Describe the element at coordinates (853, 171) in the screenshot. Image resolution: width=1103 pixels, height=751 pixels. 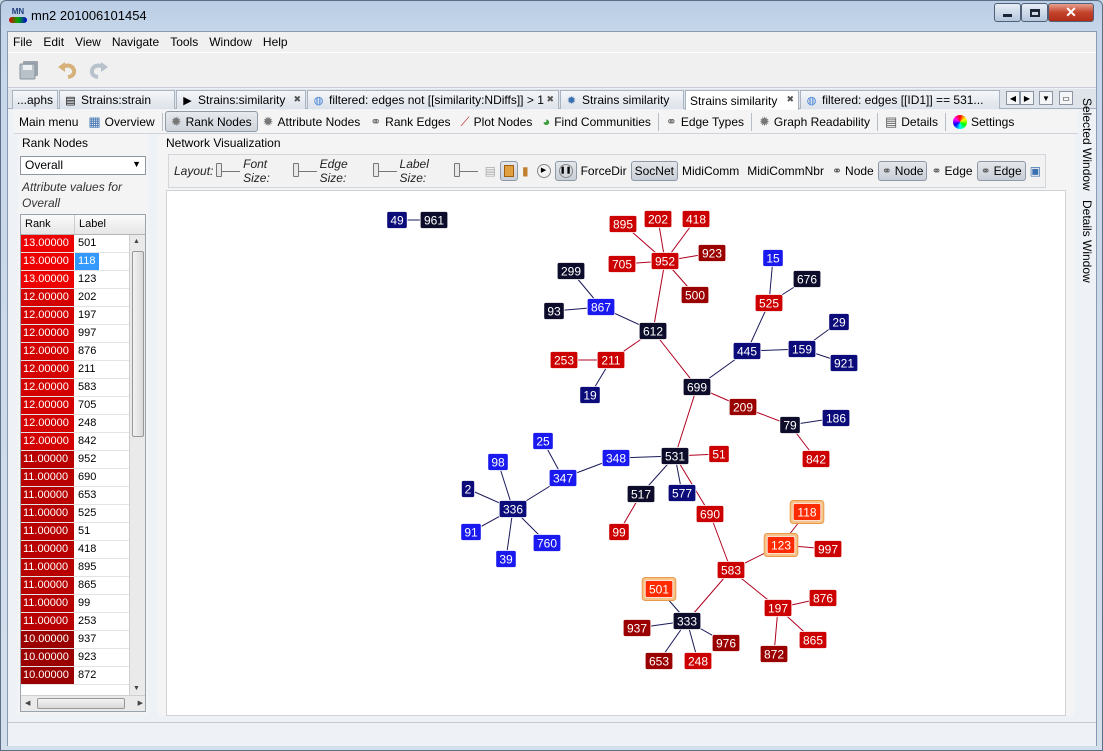
I see `node-link-button: ⚭ Node` at that location.